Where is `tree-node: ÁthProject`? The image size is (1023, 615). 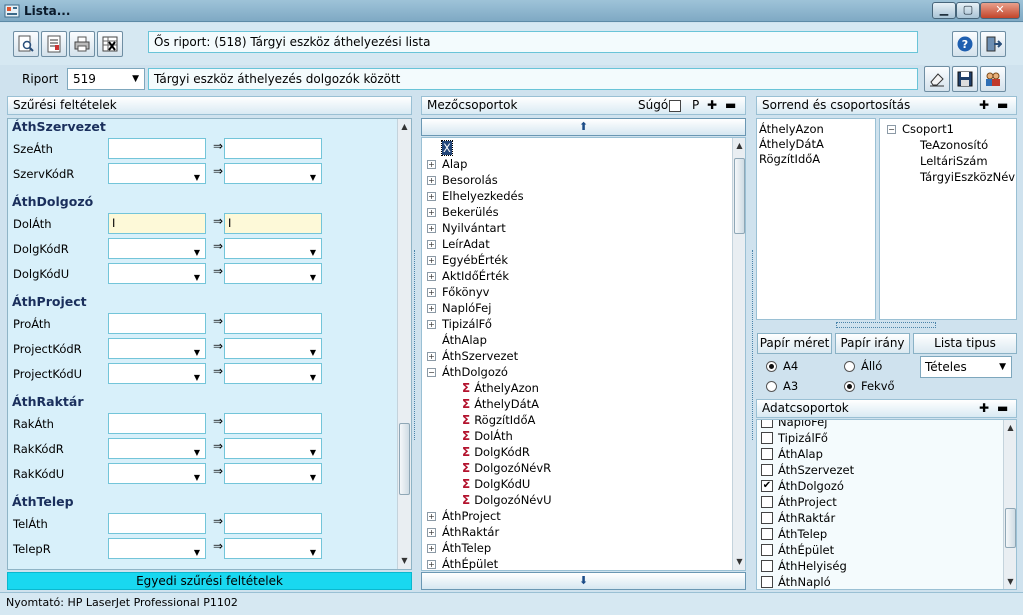 tree-node: ÁthProject is located at coordinates (471, 516).